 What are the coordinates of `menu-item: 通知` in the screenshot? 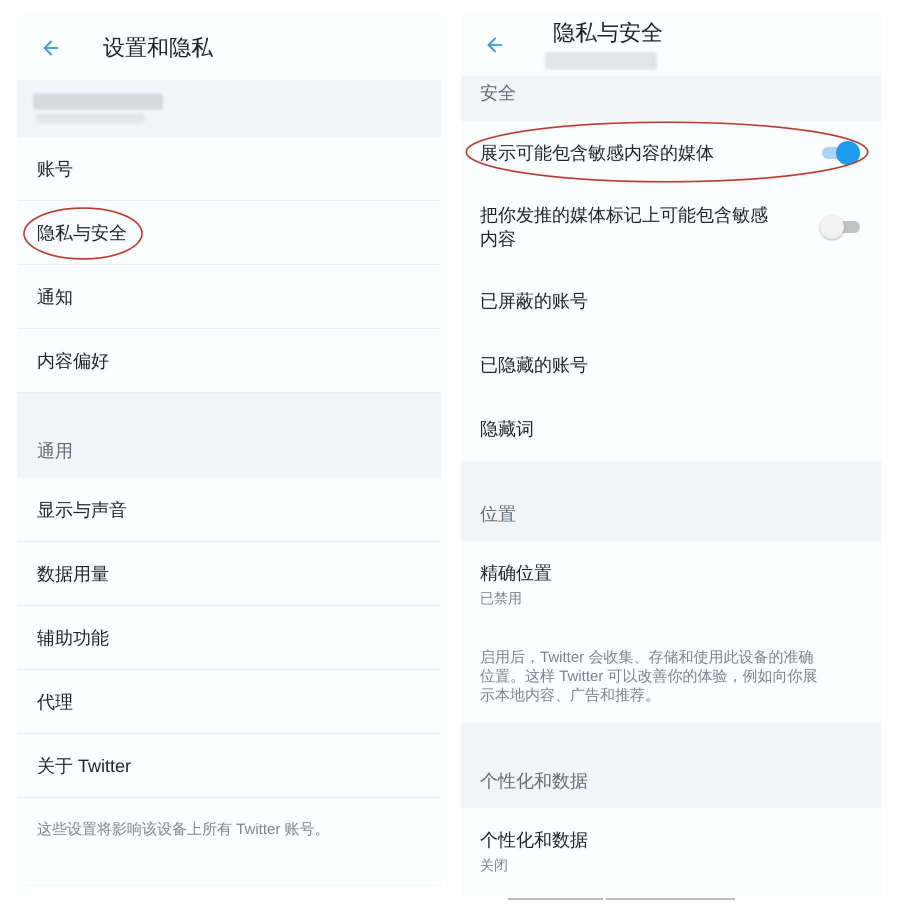 It's located at (55, 296).